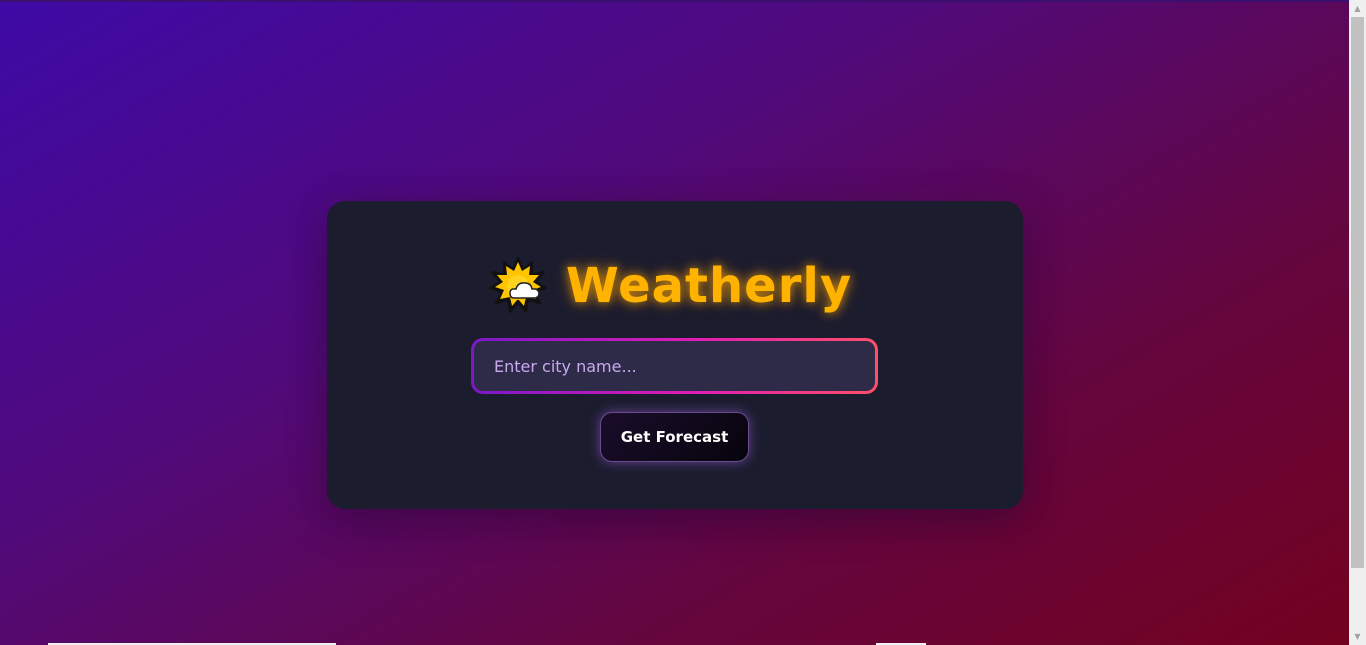 This screenshot has height=645, width=1366. Describe the element at coordinates (674, 437) in the screenshot. I see `get-forecast-button: Get Forecast` at that location.